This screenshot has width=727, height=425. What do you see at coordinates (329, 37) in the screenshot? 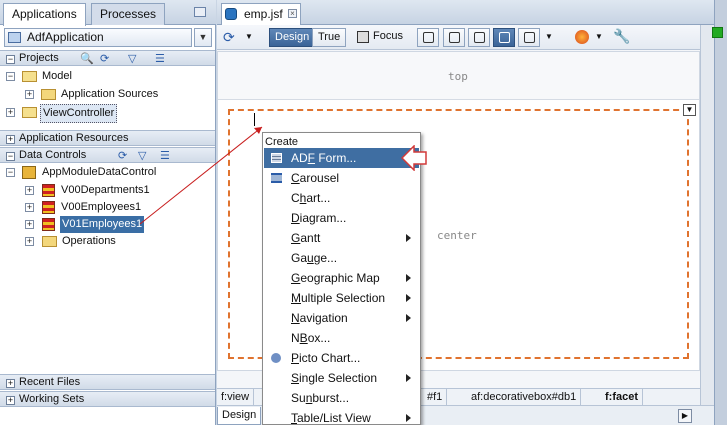
I see `true-mode-button: True` at bounding box center [329, 37].